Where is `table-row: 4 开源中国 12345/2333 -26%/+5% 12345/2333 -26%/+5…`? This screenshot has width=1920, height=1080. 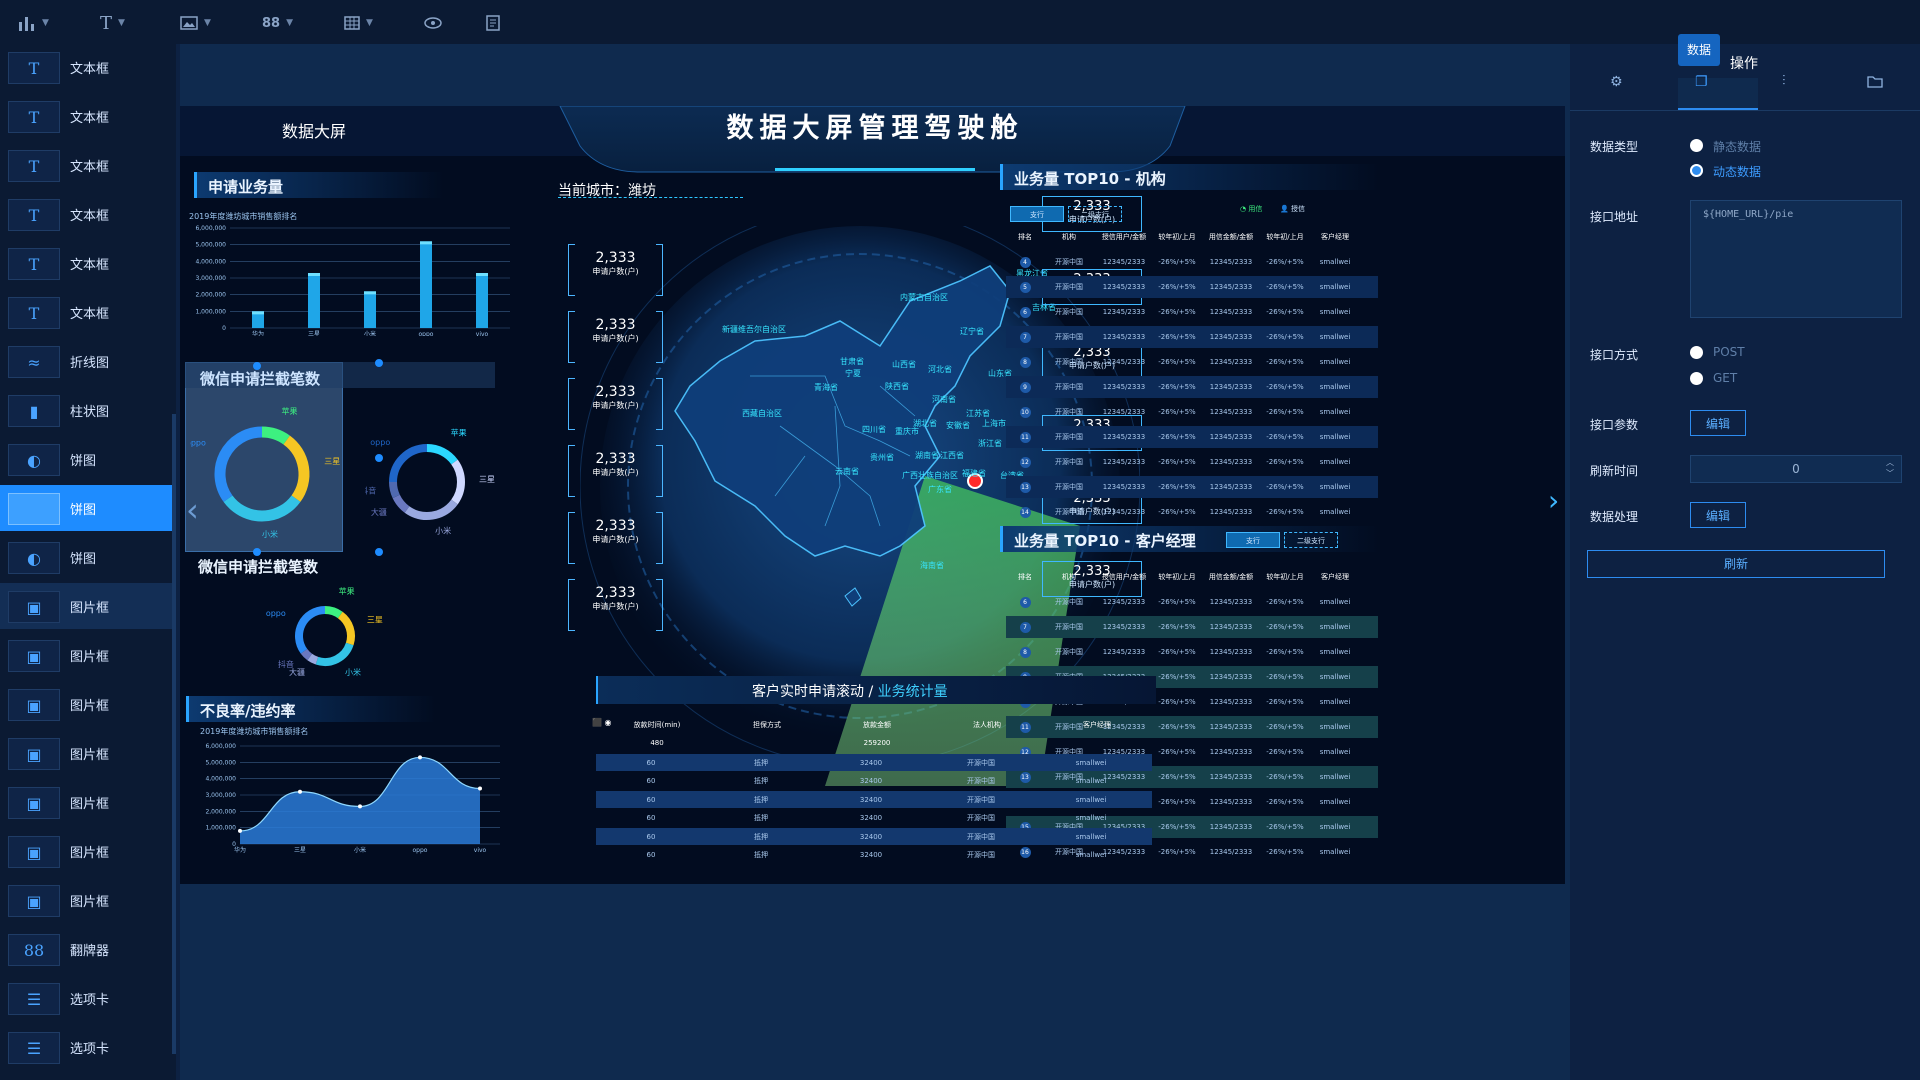
table-row: 4 开源中国 12345/2333 -26%/+5% 12345/2333 -26%/+5… is located at coordinates (1192, 262).